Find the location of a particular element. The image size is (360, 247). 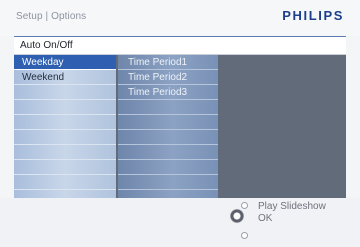

submenu-item-time-period-1: Time Period1 is located at coordinates (168, 62).